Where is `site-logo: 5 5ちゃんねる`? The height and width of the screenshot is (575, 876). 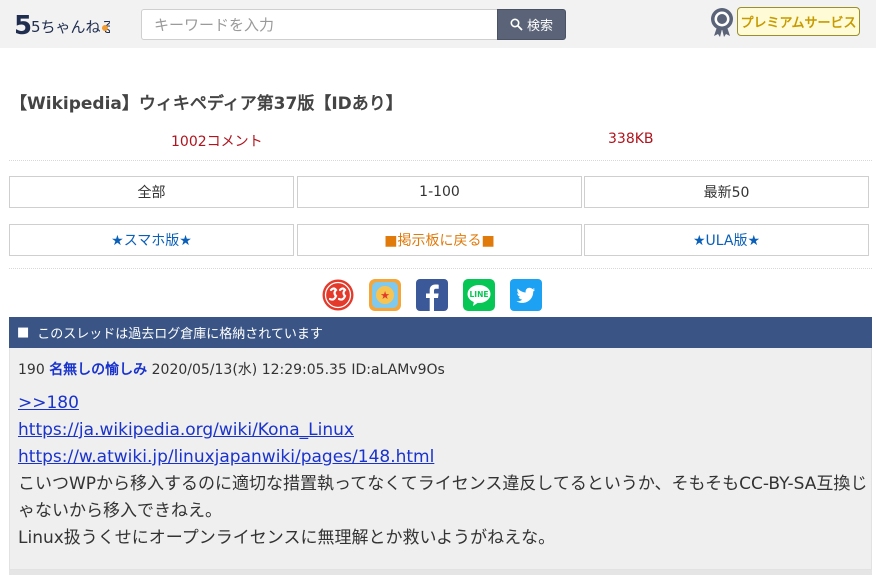 site-logo: 5 5ちゃんねる is located at coordinates (62, 24).